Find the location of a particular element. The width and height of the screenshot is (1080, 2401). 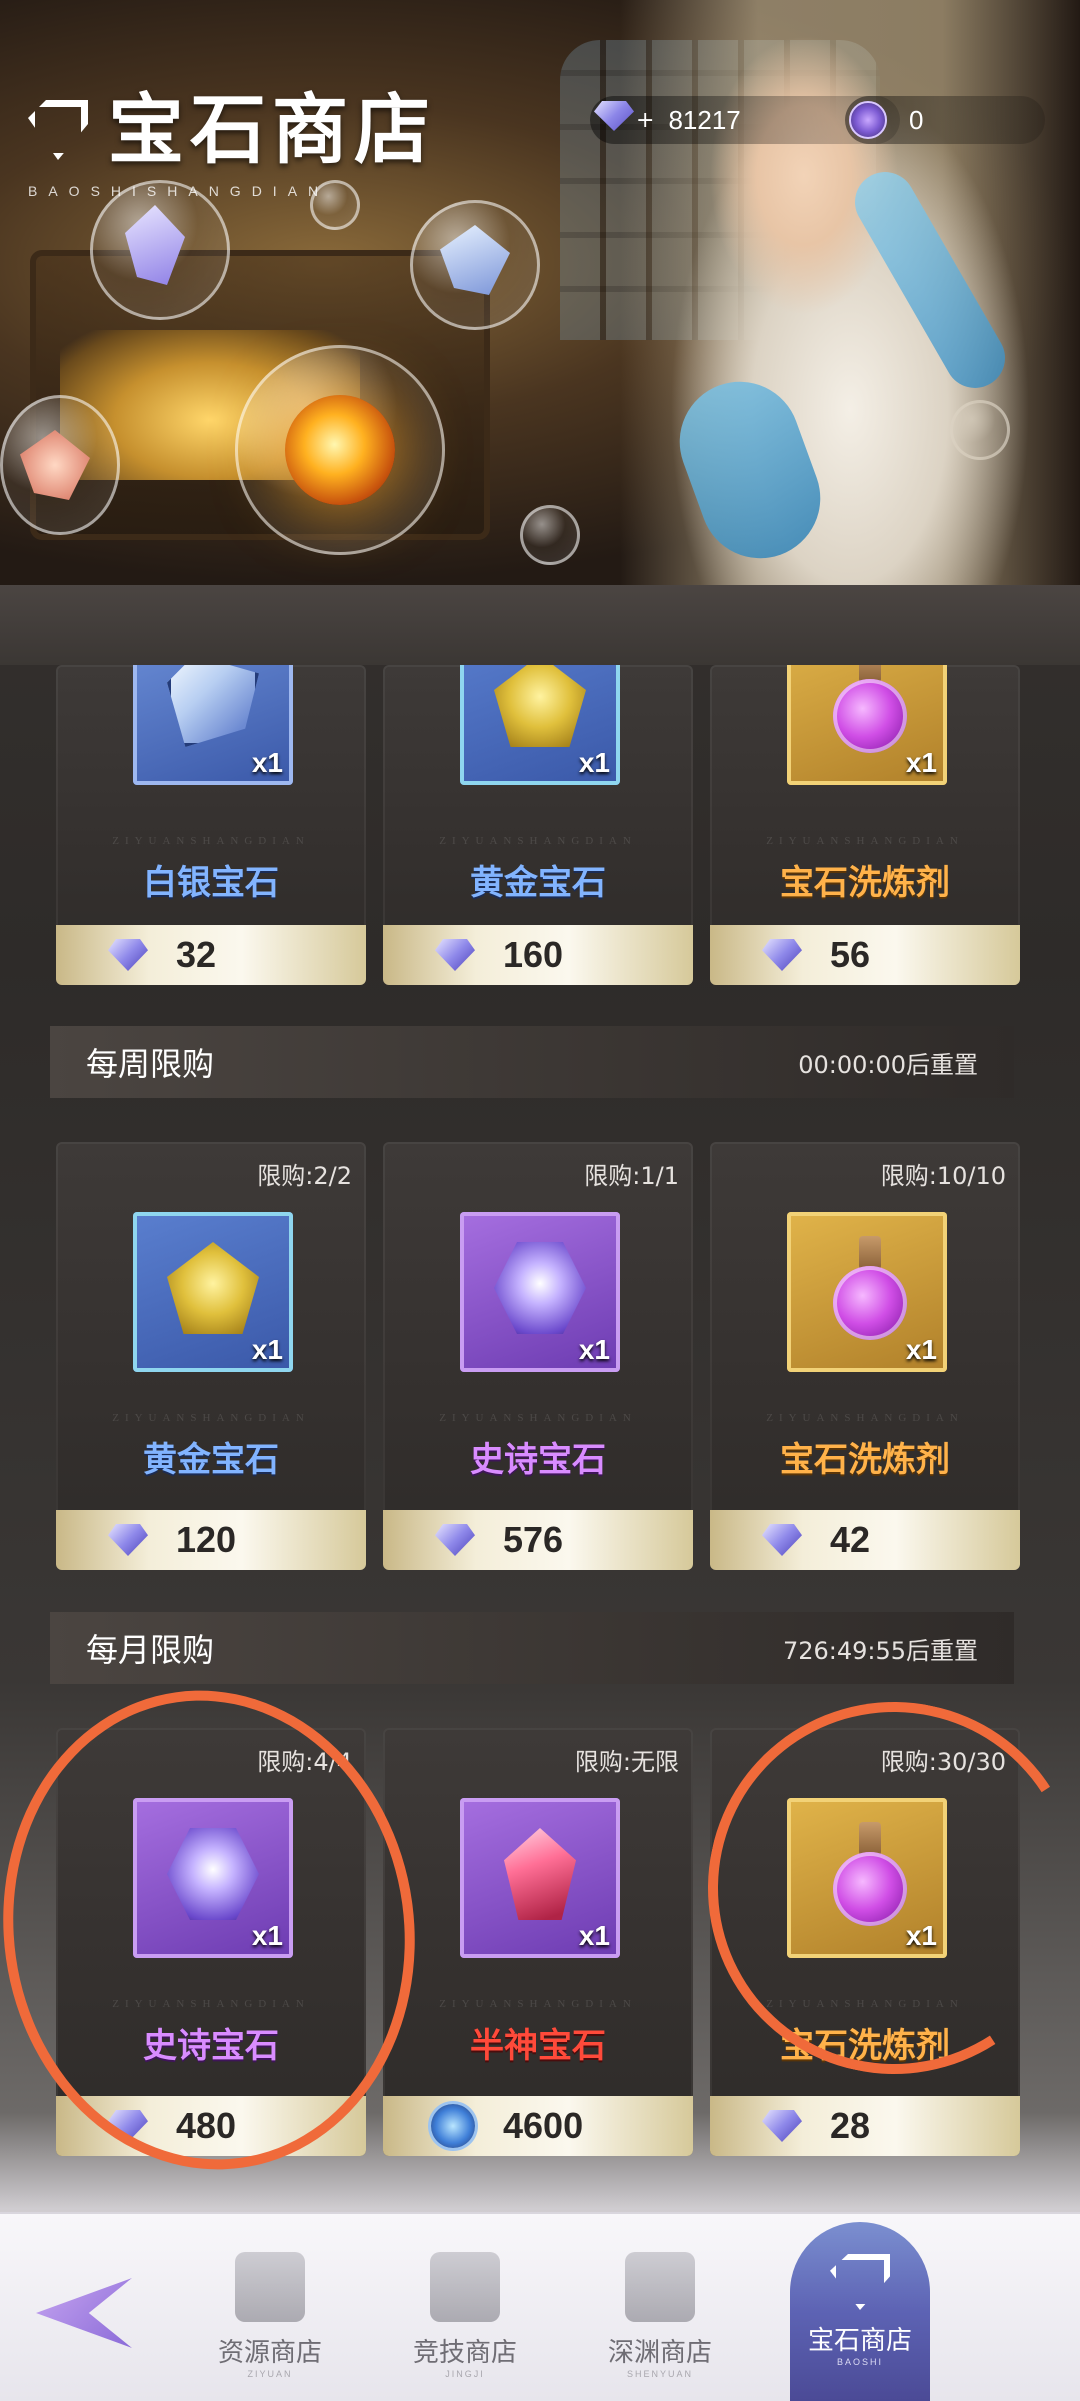

monthly-section-header: 每月限购 726:49:55后重置 is located at coordinates (532, 1648).